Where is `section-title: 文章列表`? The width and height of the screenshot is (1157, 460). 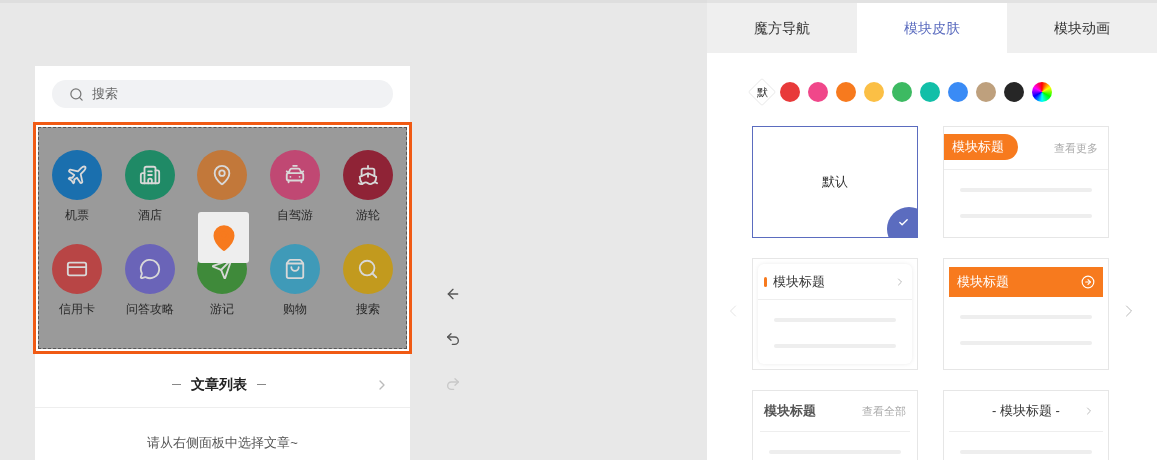 section-title: 文章列表 is located at coordinates (218, 384).